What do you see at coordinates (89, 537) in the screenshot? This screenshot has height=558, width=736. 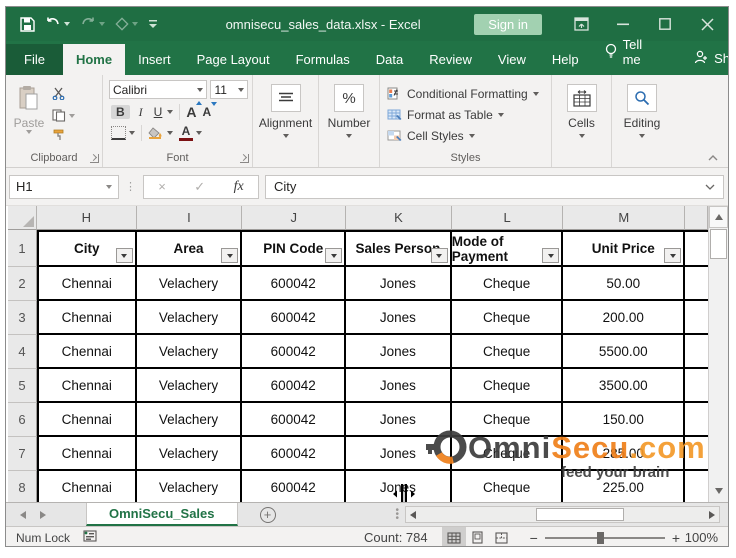 I see `macro-record-icon` at bounding box center [89, 537].